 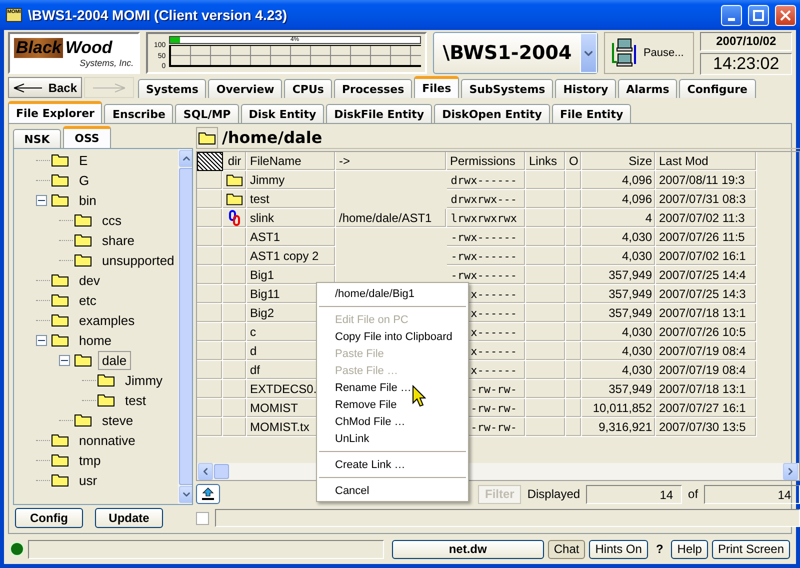 I want to click on column-header: Links, so click(x=546, y=161).